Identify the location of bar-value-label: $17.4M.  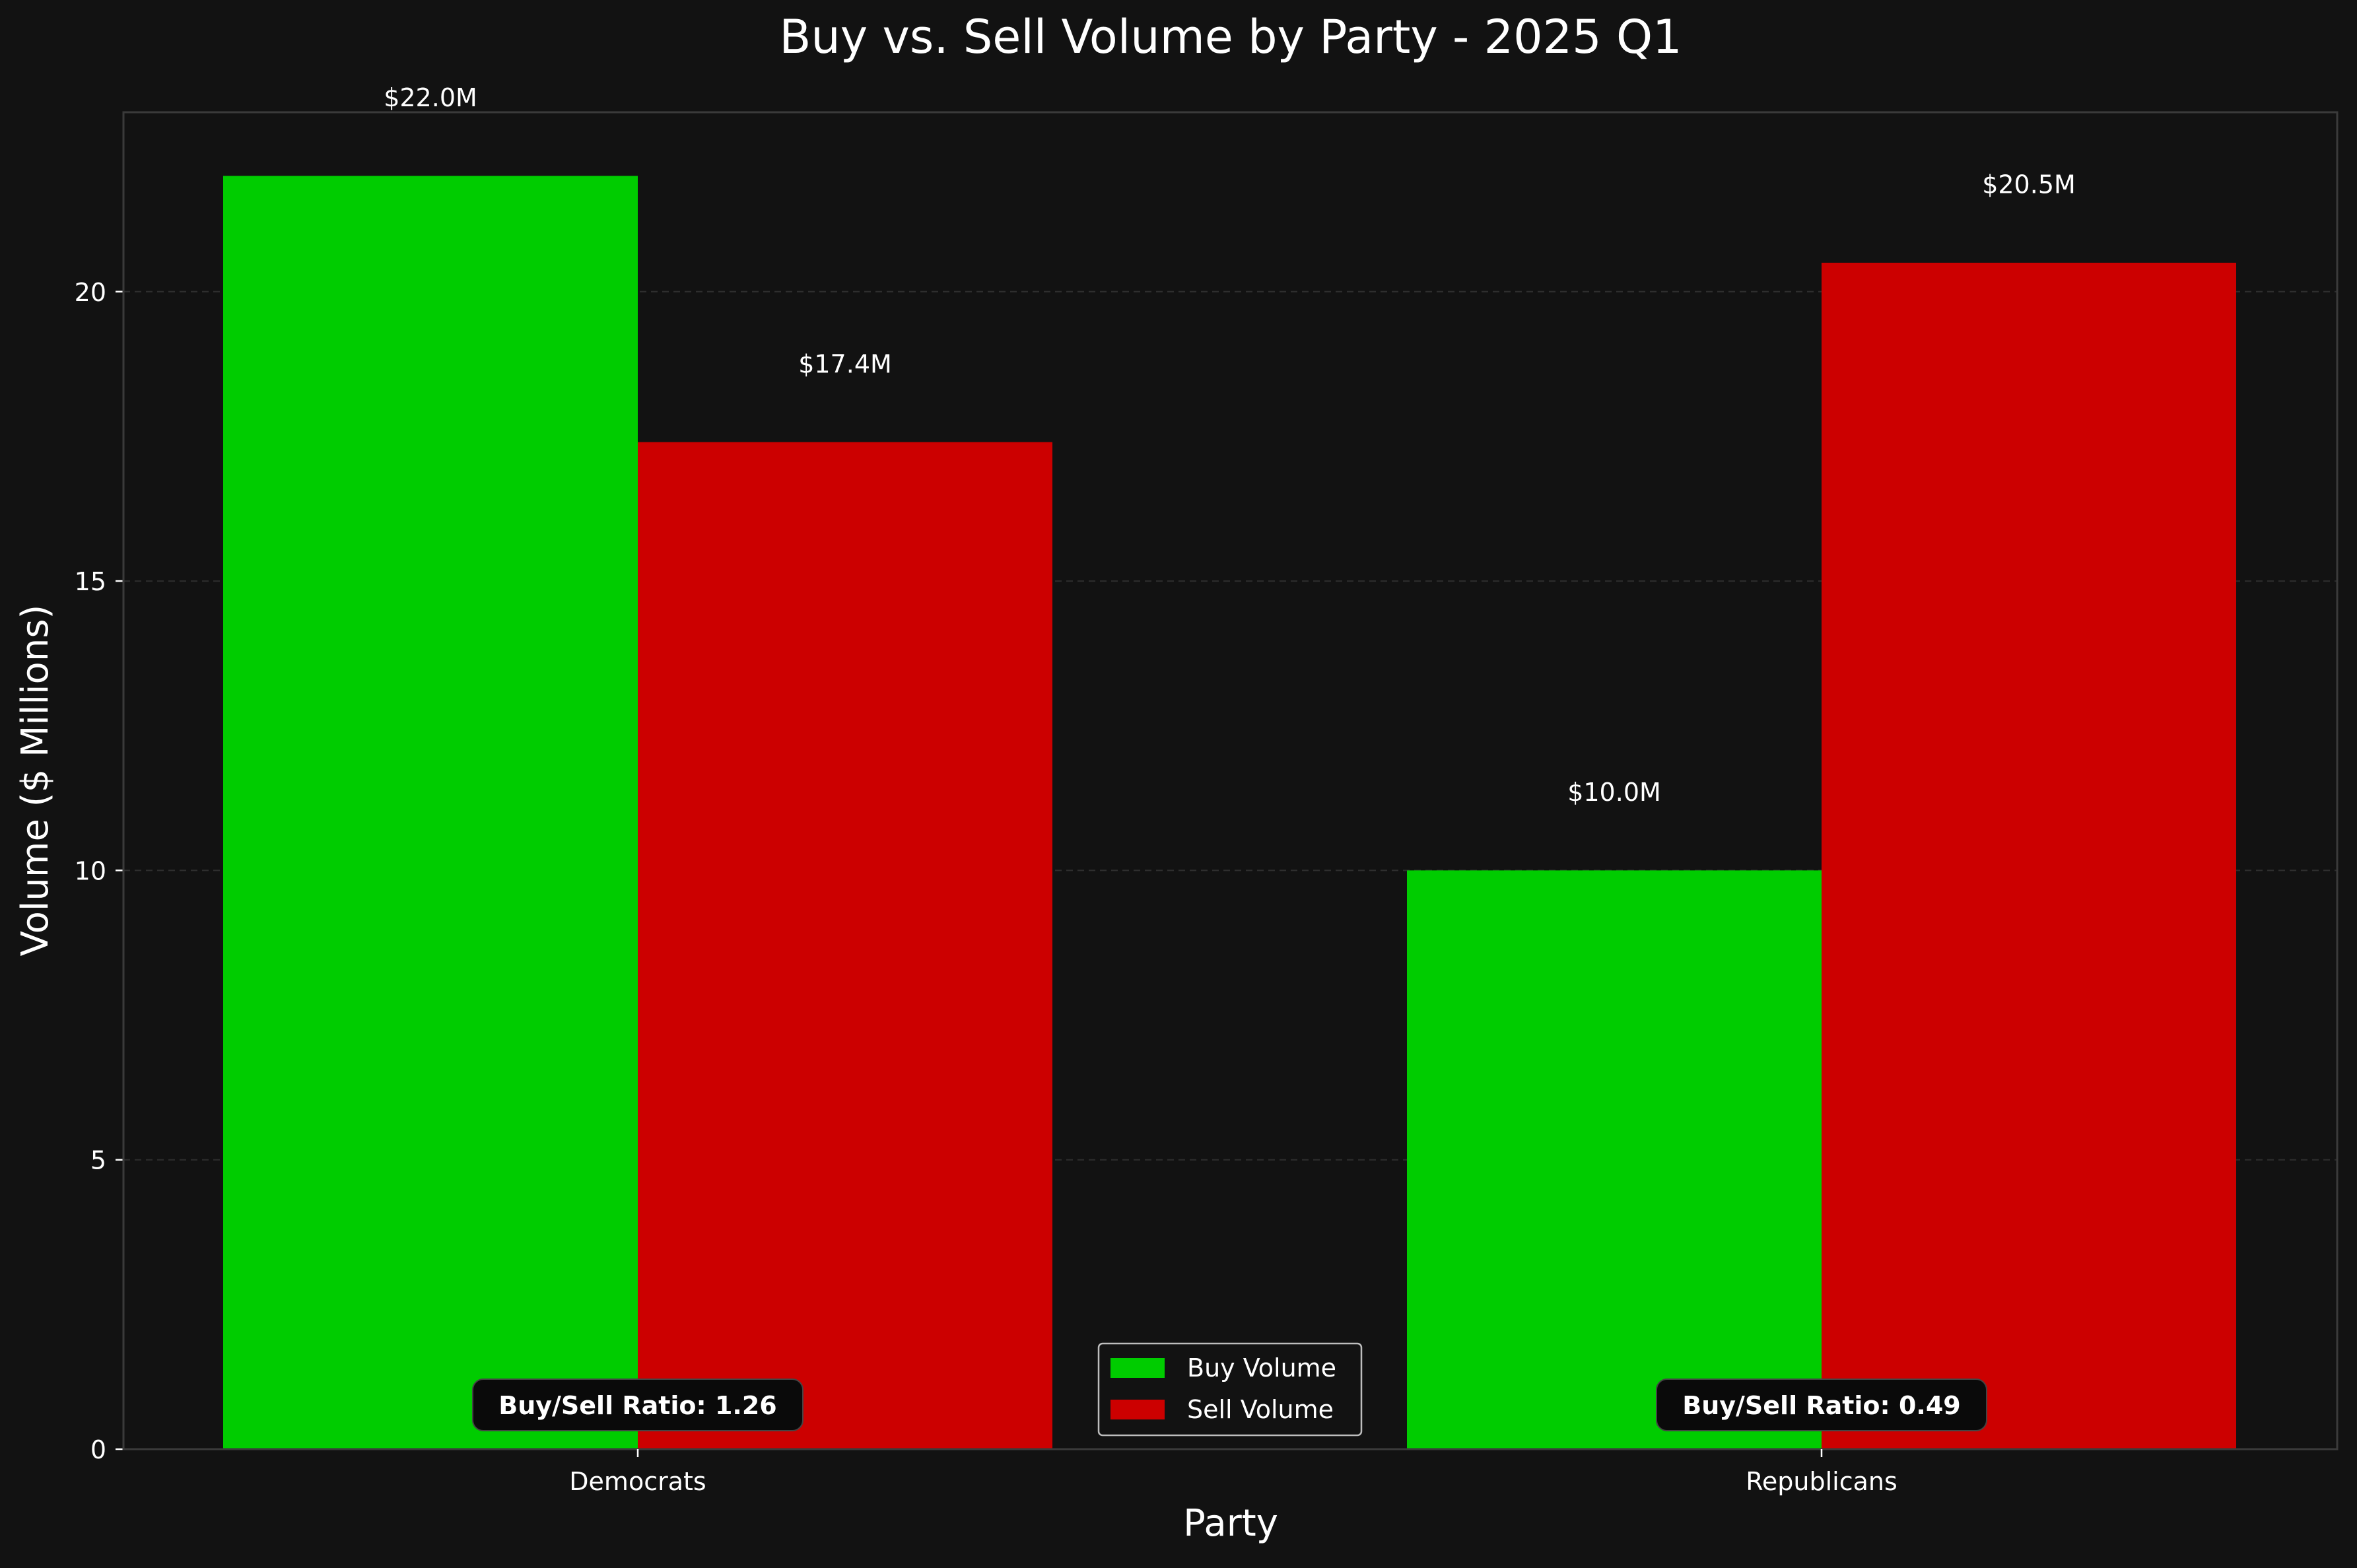
(845, 363).